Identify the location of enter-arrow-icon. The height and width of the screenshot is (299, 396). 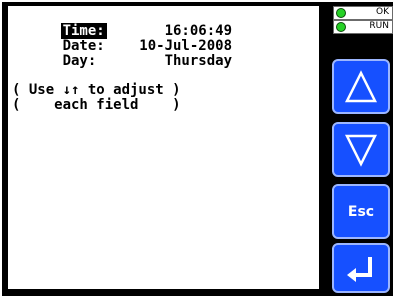
(359, 269).